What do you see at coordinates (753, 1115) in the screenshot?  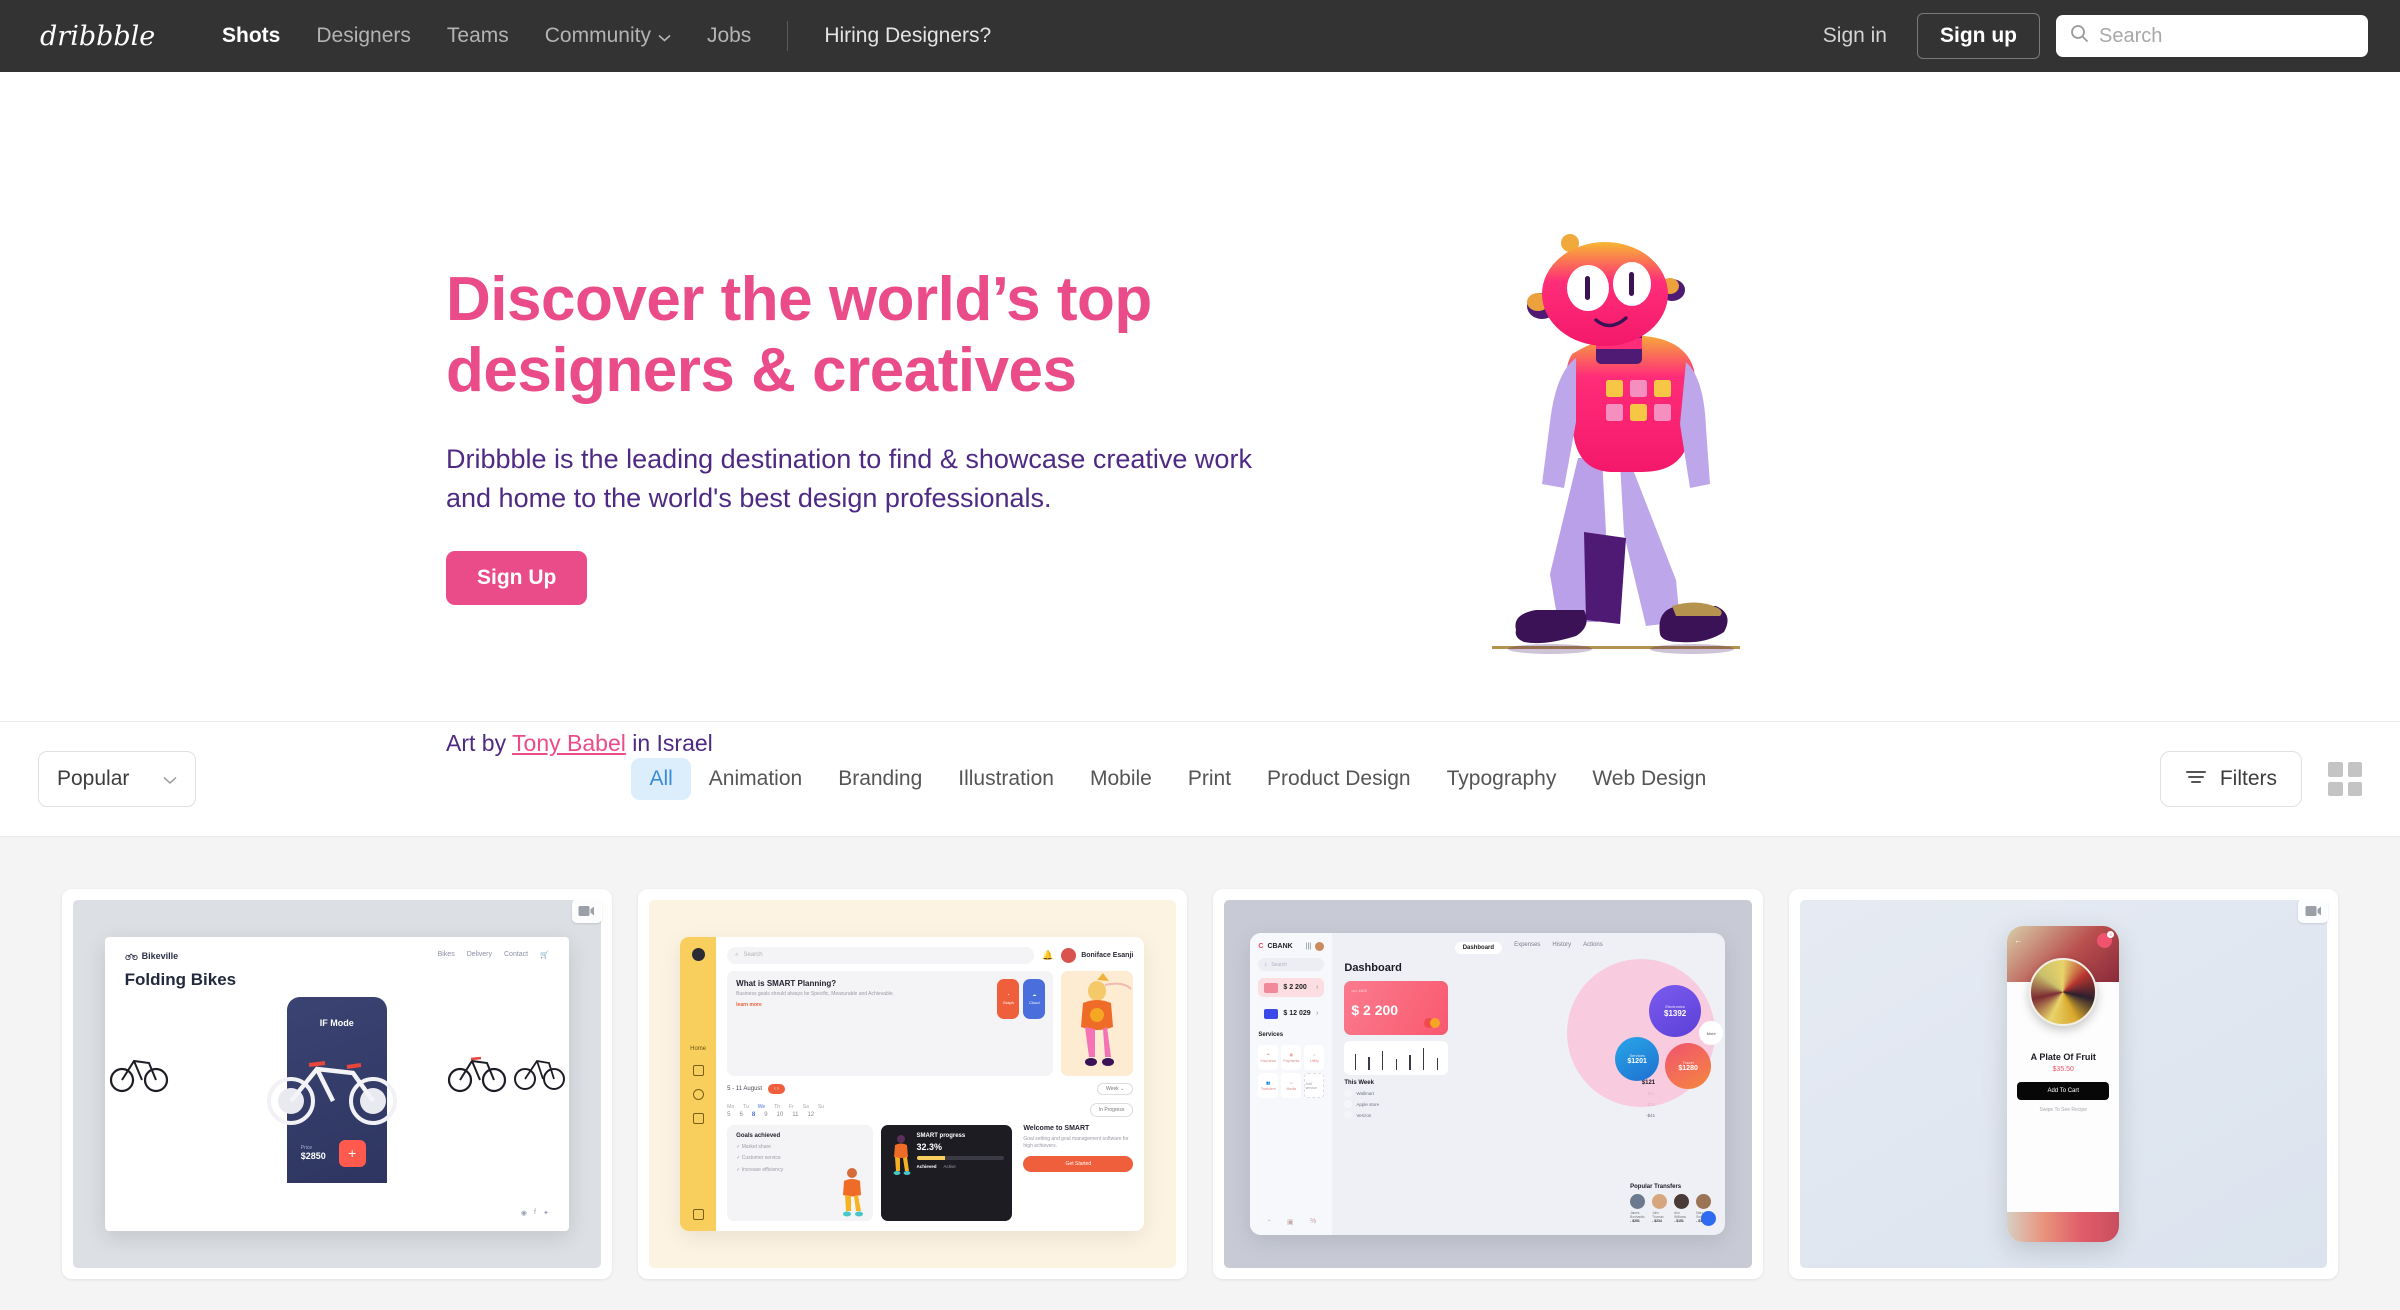 I see `day-number-active: 8` at bounding box center [753, 1115].